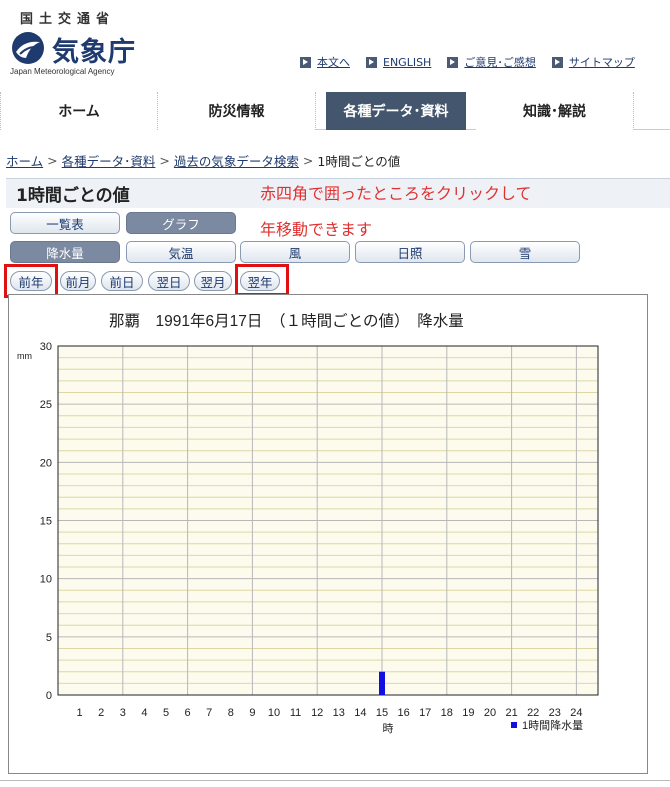  What do you see at coordinates (73, 196) in the screenshot?
I see `page-title: 1時間ごとの値` at bounding box center [73, 196].